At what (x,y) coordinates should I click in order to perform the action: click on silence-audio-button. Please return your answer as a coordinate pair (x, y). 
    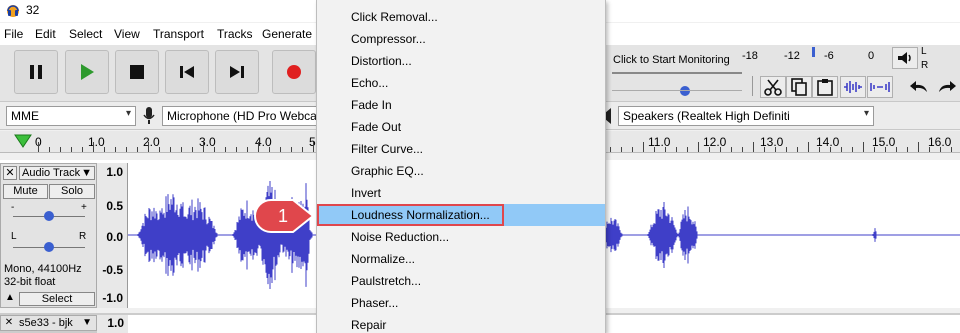
    Looking at the image, I should click on (880, 87).